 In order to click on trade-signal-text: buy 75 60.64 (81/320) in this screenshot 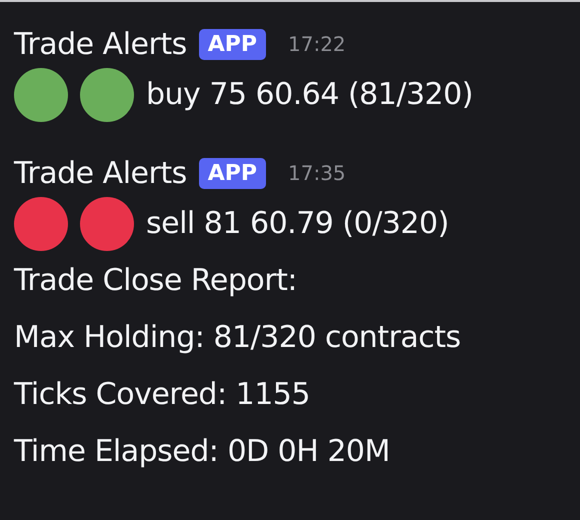, I will do `click(309, 94)`.